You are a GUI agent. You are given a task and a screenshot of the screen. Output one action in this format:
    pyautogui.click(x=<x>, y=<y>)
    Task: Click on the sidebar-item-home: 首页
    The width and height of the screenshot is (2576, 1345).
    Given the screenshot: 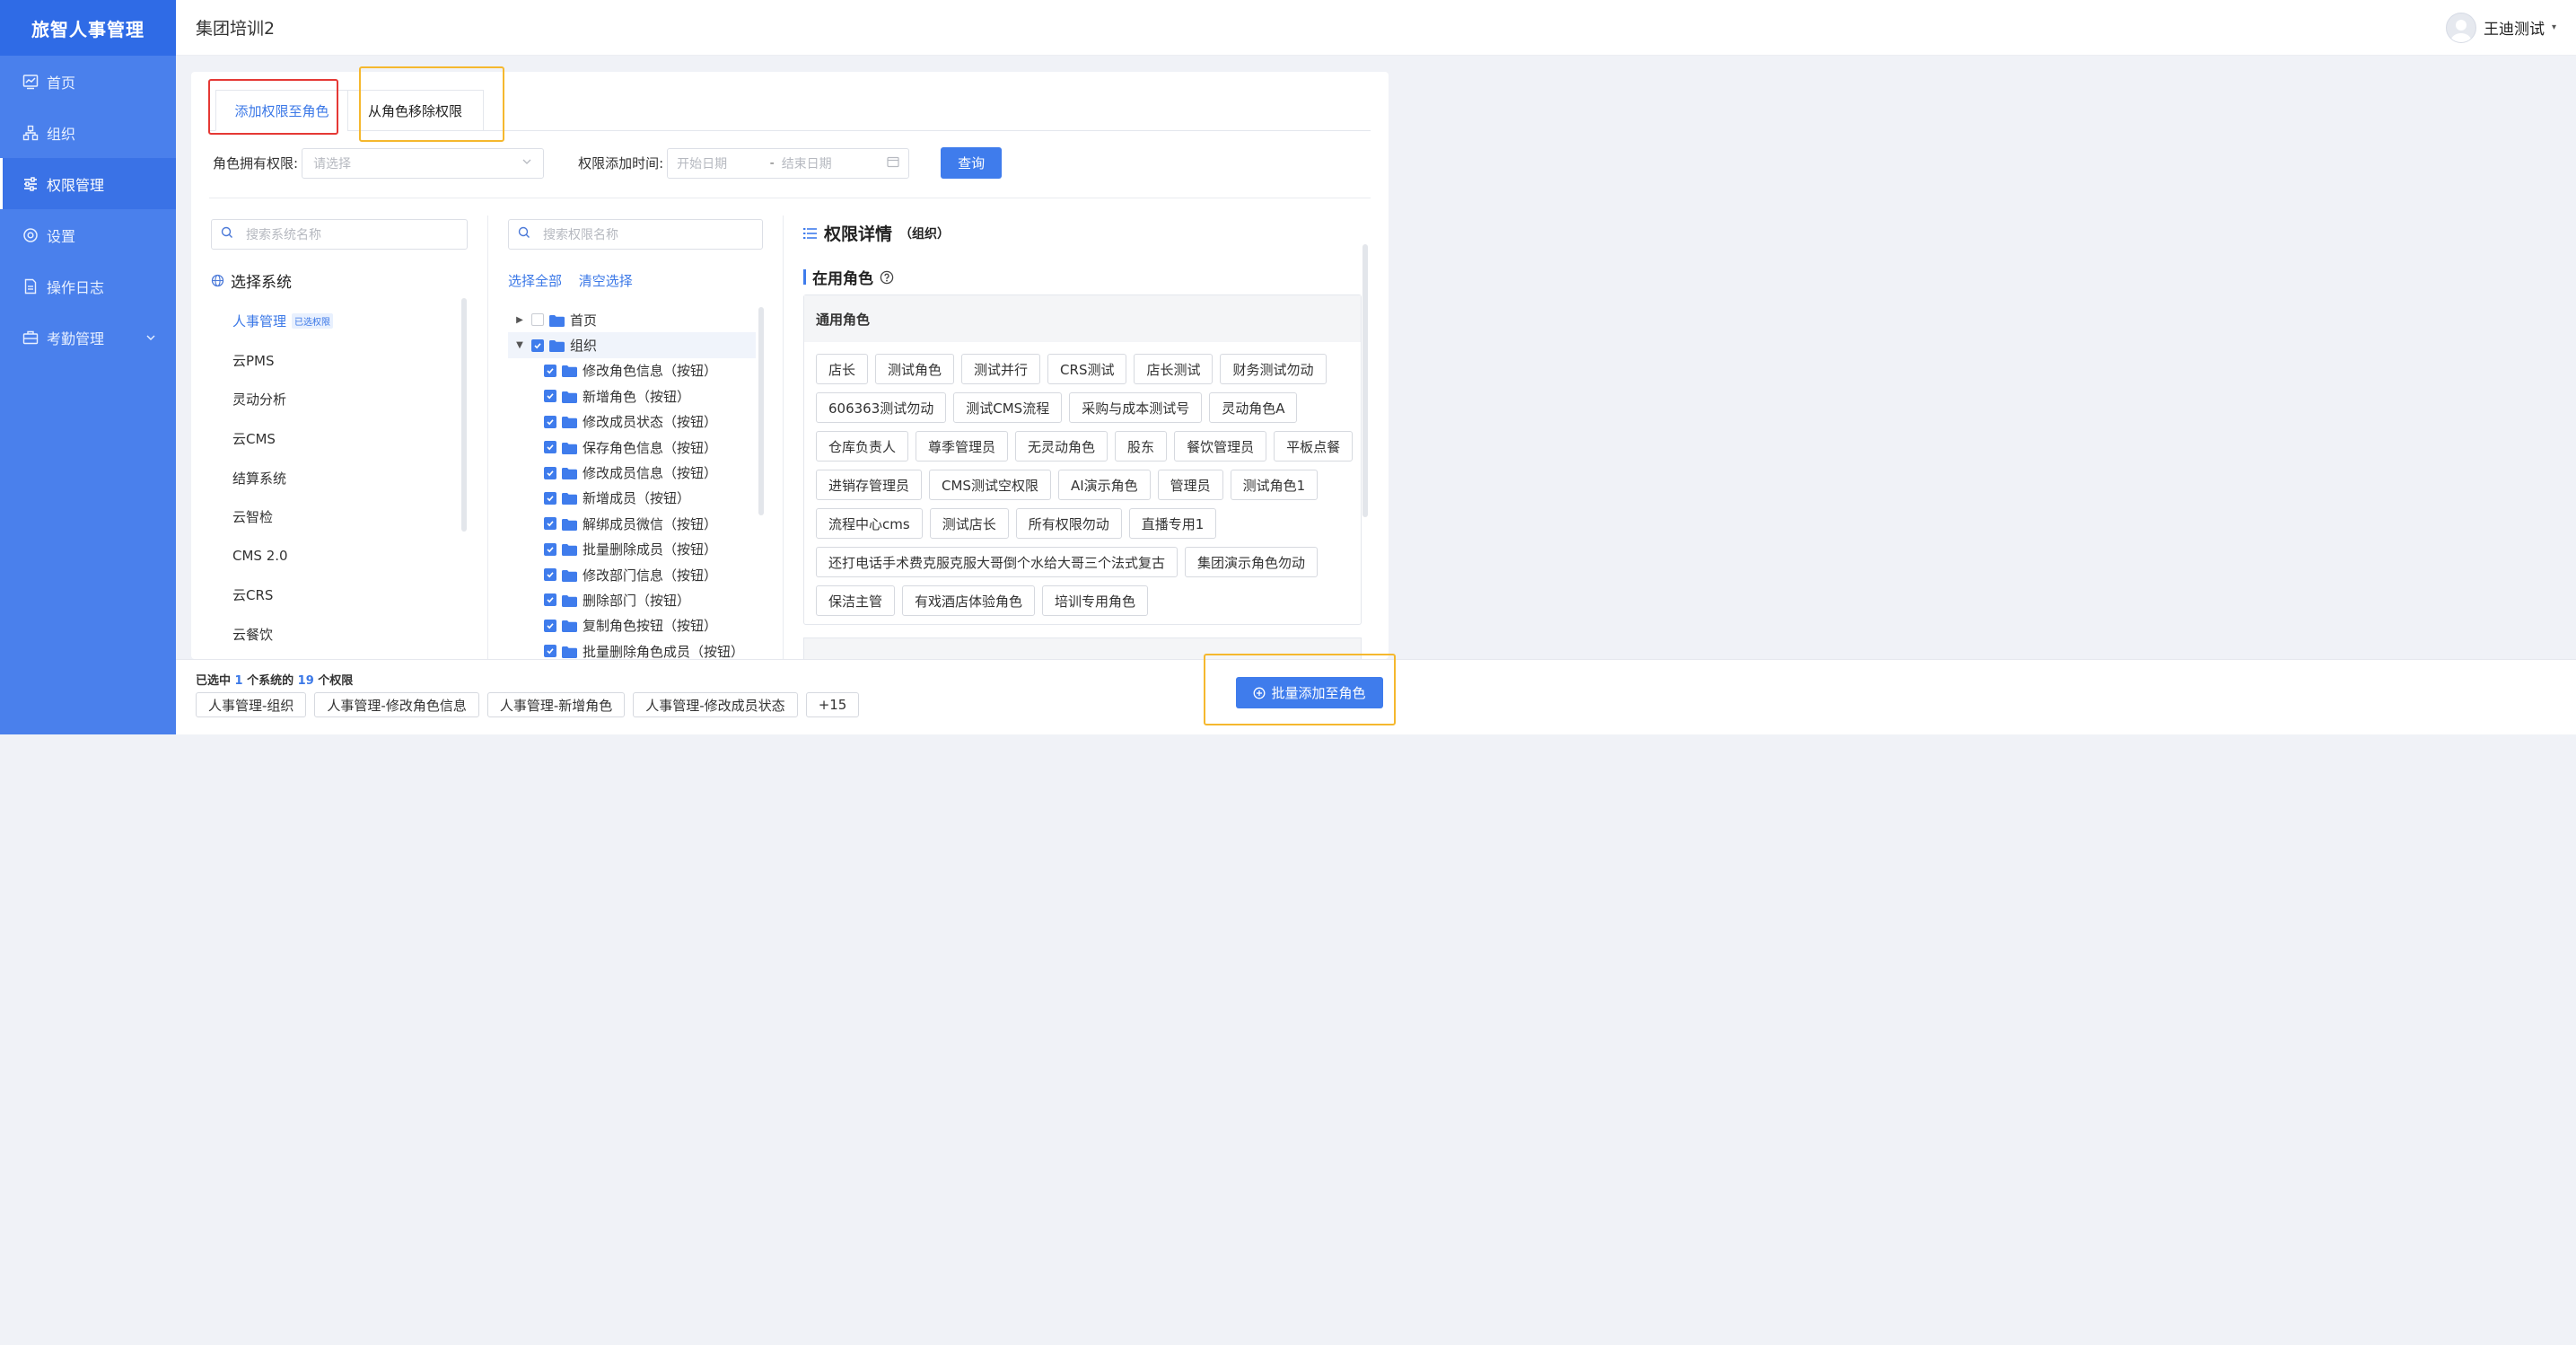 What is the action you would take?
    pyautogui.click(x=88, y=81)
    